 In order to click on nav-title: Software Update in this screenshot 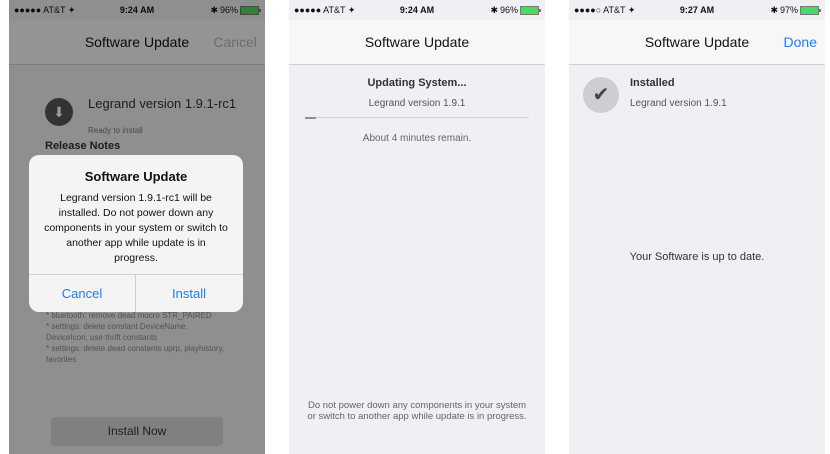, I will do `click(417, 42)`.